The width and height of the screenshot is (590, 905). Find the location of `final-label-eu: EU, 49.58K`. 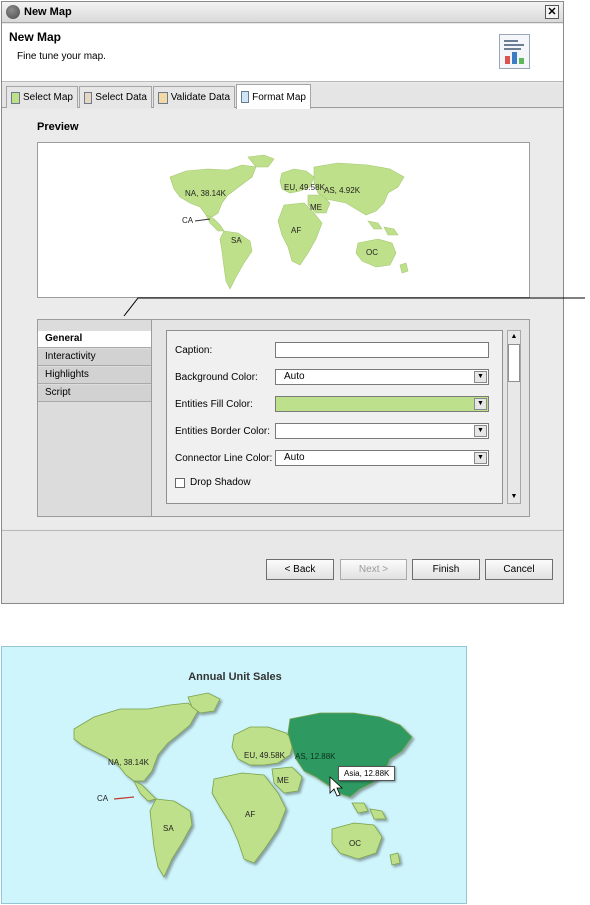

final-label-eu: EU, 49.58K is located at coordinates (264, 755).